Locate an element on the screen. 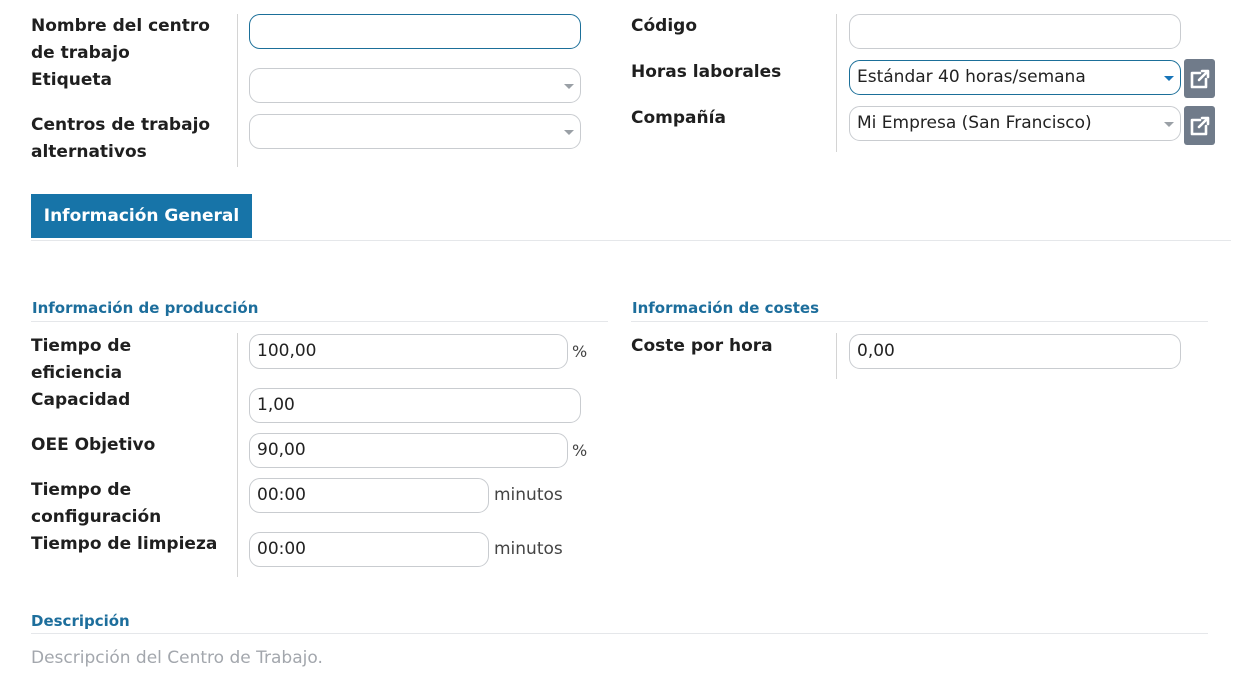 This screenshot has height=678, width=1241. tab-general-information: Información General is located at coordinates (141, 216).